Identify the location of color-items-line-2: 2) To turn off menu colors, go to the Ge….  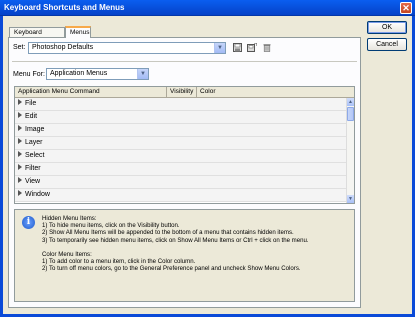
(171, 269).